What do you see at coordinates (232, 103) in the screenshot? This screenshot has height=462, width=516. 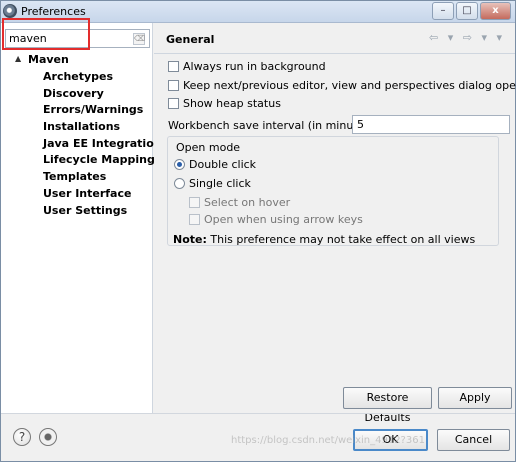 I see `show-heap-status-label: Show heap status` at bounding box center [232, 103].